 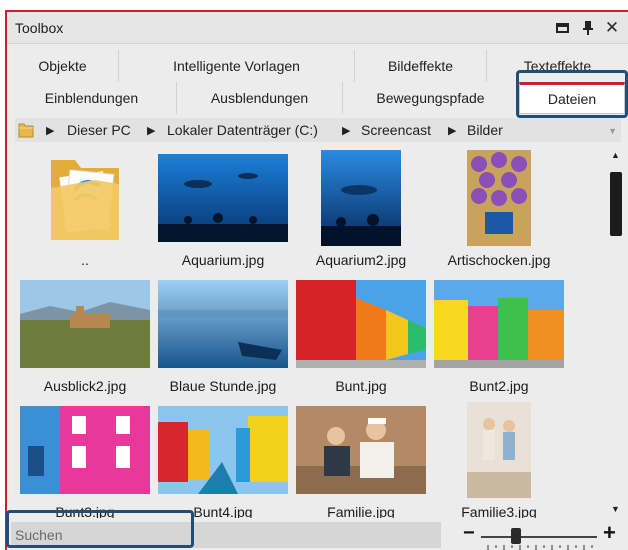 I want to click on file-item: Aquarium2.jpg, so click(x=361, y=212).